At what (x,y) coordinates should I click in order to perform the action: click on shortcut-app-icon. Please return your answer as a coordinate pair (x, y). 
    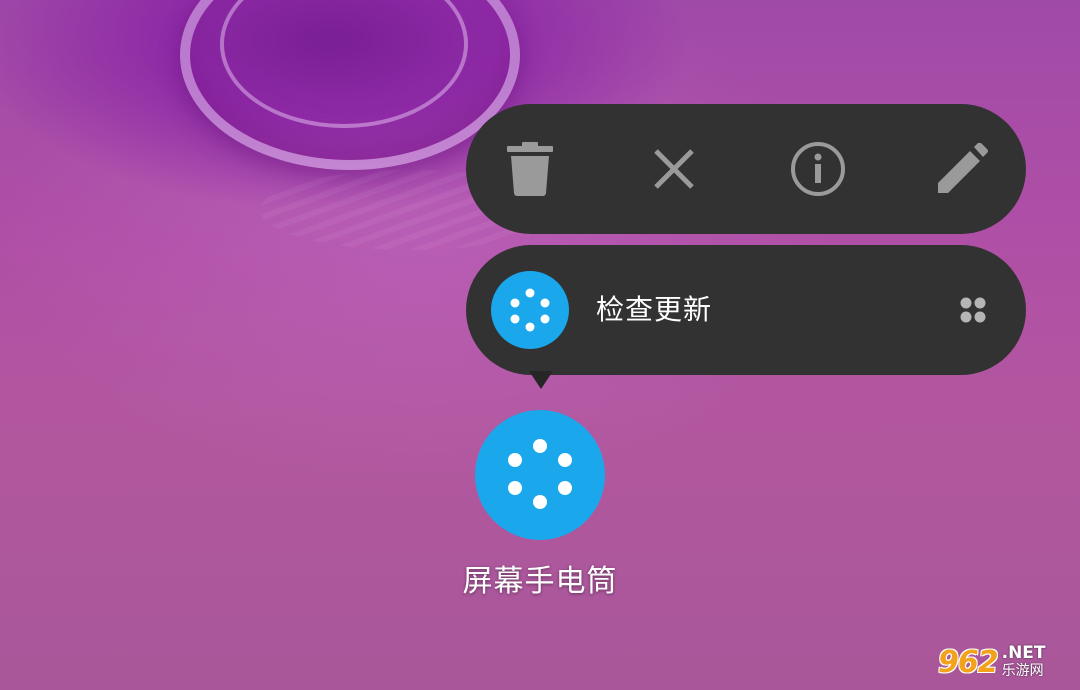
    Looking at the image, I should click on (530, 310).